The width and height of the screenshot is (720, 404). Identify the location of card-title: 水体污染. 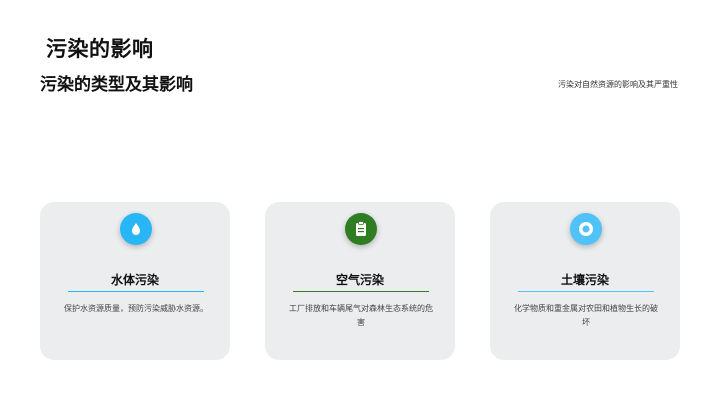
(134, 280).